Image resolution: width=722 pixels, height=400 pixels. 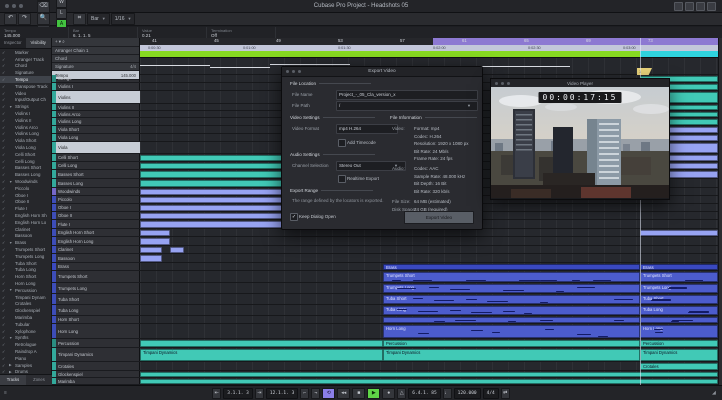 What do you see at coordinates (429, 299) in the screenshot?
I see `track-lane-tuba-short: Tuba ShortTuba Short` at bounding box center [429, 299].